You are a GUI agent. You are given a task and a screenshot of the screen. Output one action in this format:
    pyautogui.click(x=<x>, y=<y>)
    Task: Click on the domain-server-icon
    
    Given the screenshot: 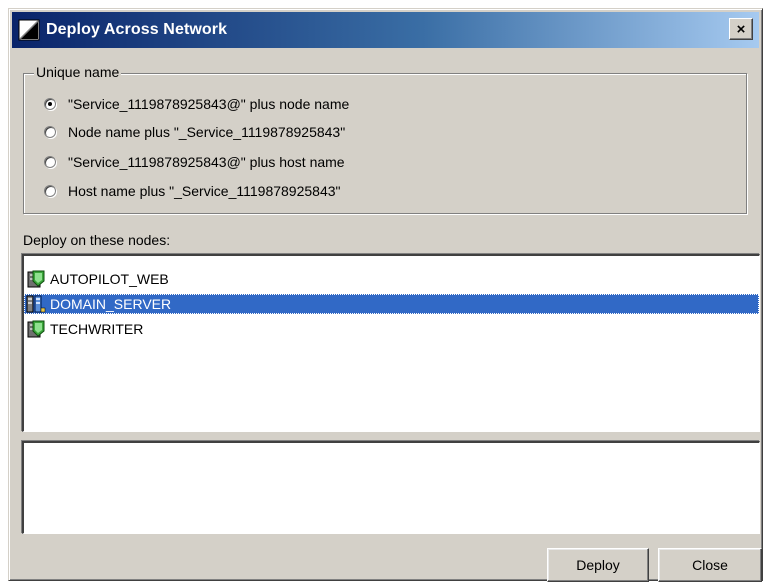 What is the action you would take?
    pyautogui.click(x=36, y=304)
    